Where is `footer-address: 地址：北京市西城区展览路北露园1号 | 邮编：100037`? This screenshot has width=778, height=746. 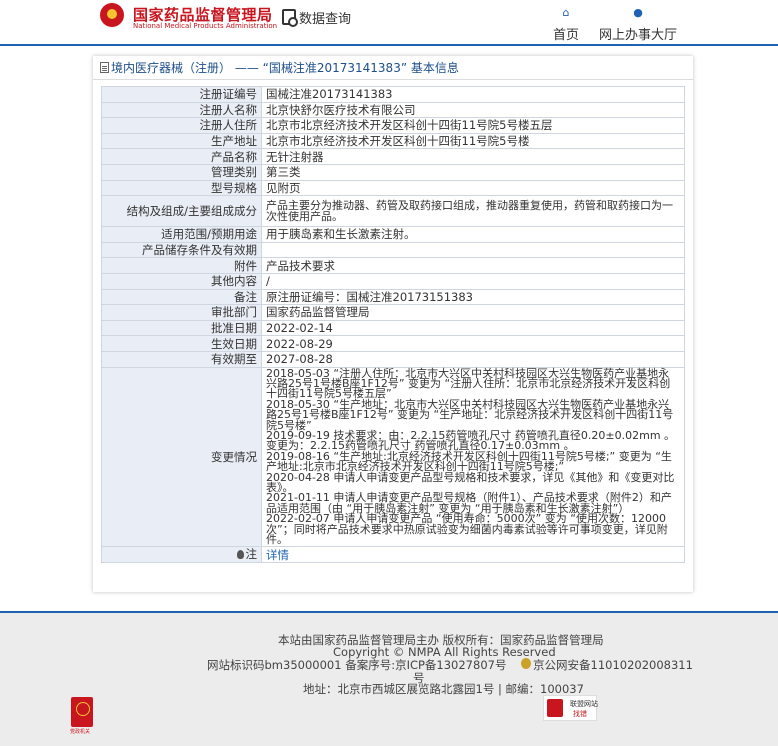 footer-address: 地址：北京市西城区展览路北露园1号 | 邮编：100037 is located at coordinates (443, 689).